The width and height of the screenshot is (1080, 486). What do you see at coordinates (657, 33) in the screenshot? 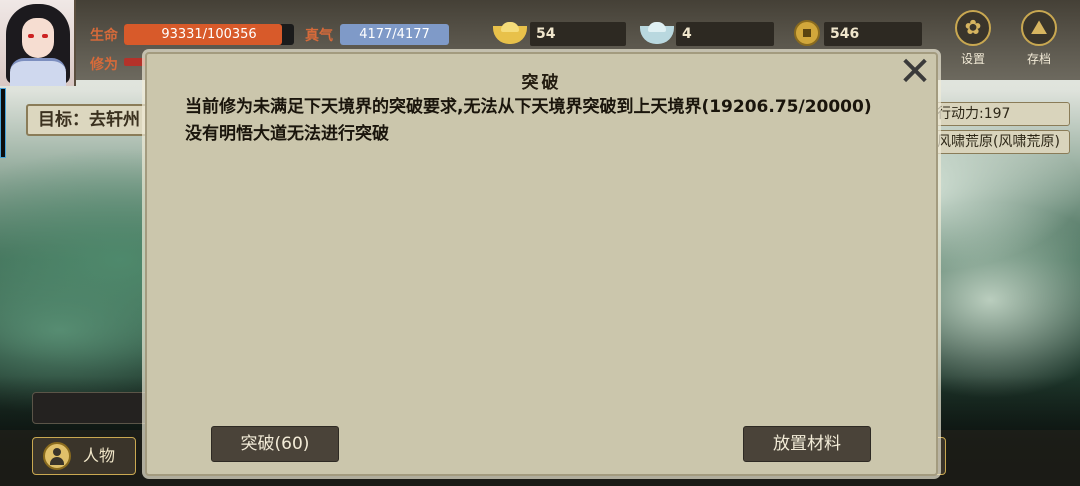
I see `silver-ingot-icon` at bounding box center [657, 33].